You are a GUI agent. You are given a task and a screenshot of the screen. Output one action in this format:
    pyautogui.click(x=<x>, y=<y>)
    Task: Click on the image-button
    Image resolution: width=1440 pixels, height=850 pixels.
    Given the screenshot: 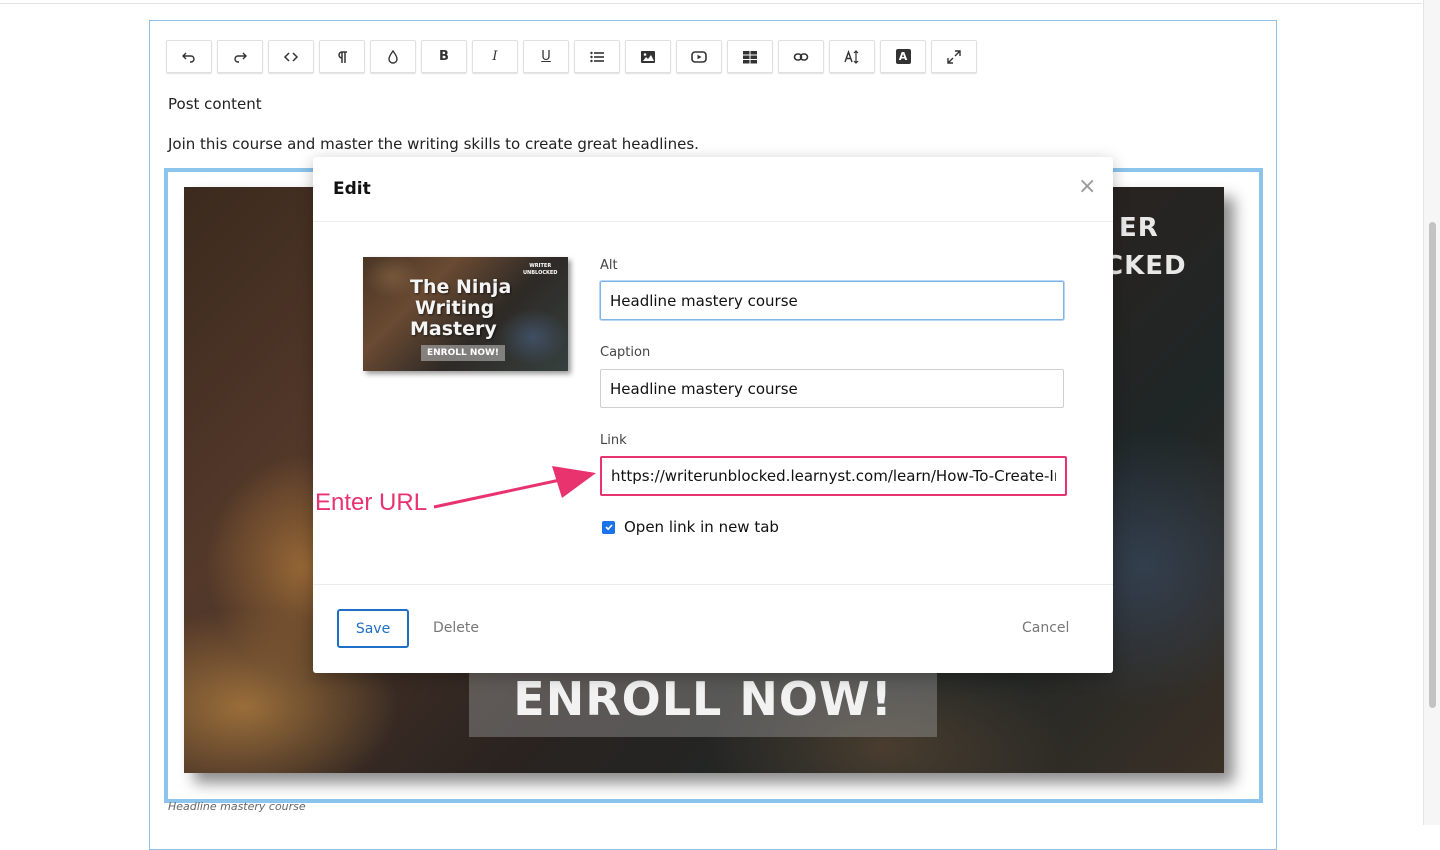 What is the action you would take?
    pyautogui.click(x=648, y=56)
    